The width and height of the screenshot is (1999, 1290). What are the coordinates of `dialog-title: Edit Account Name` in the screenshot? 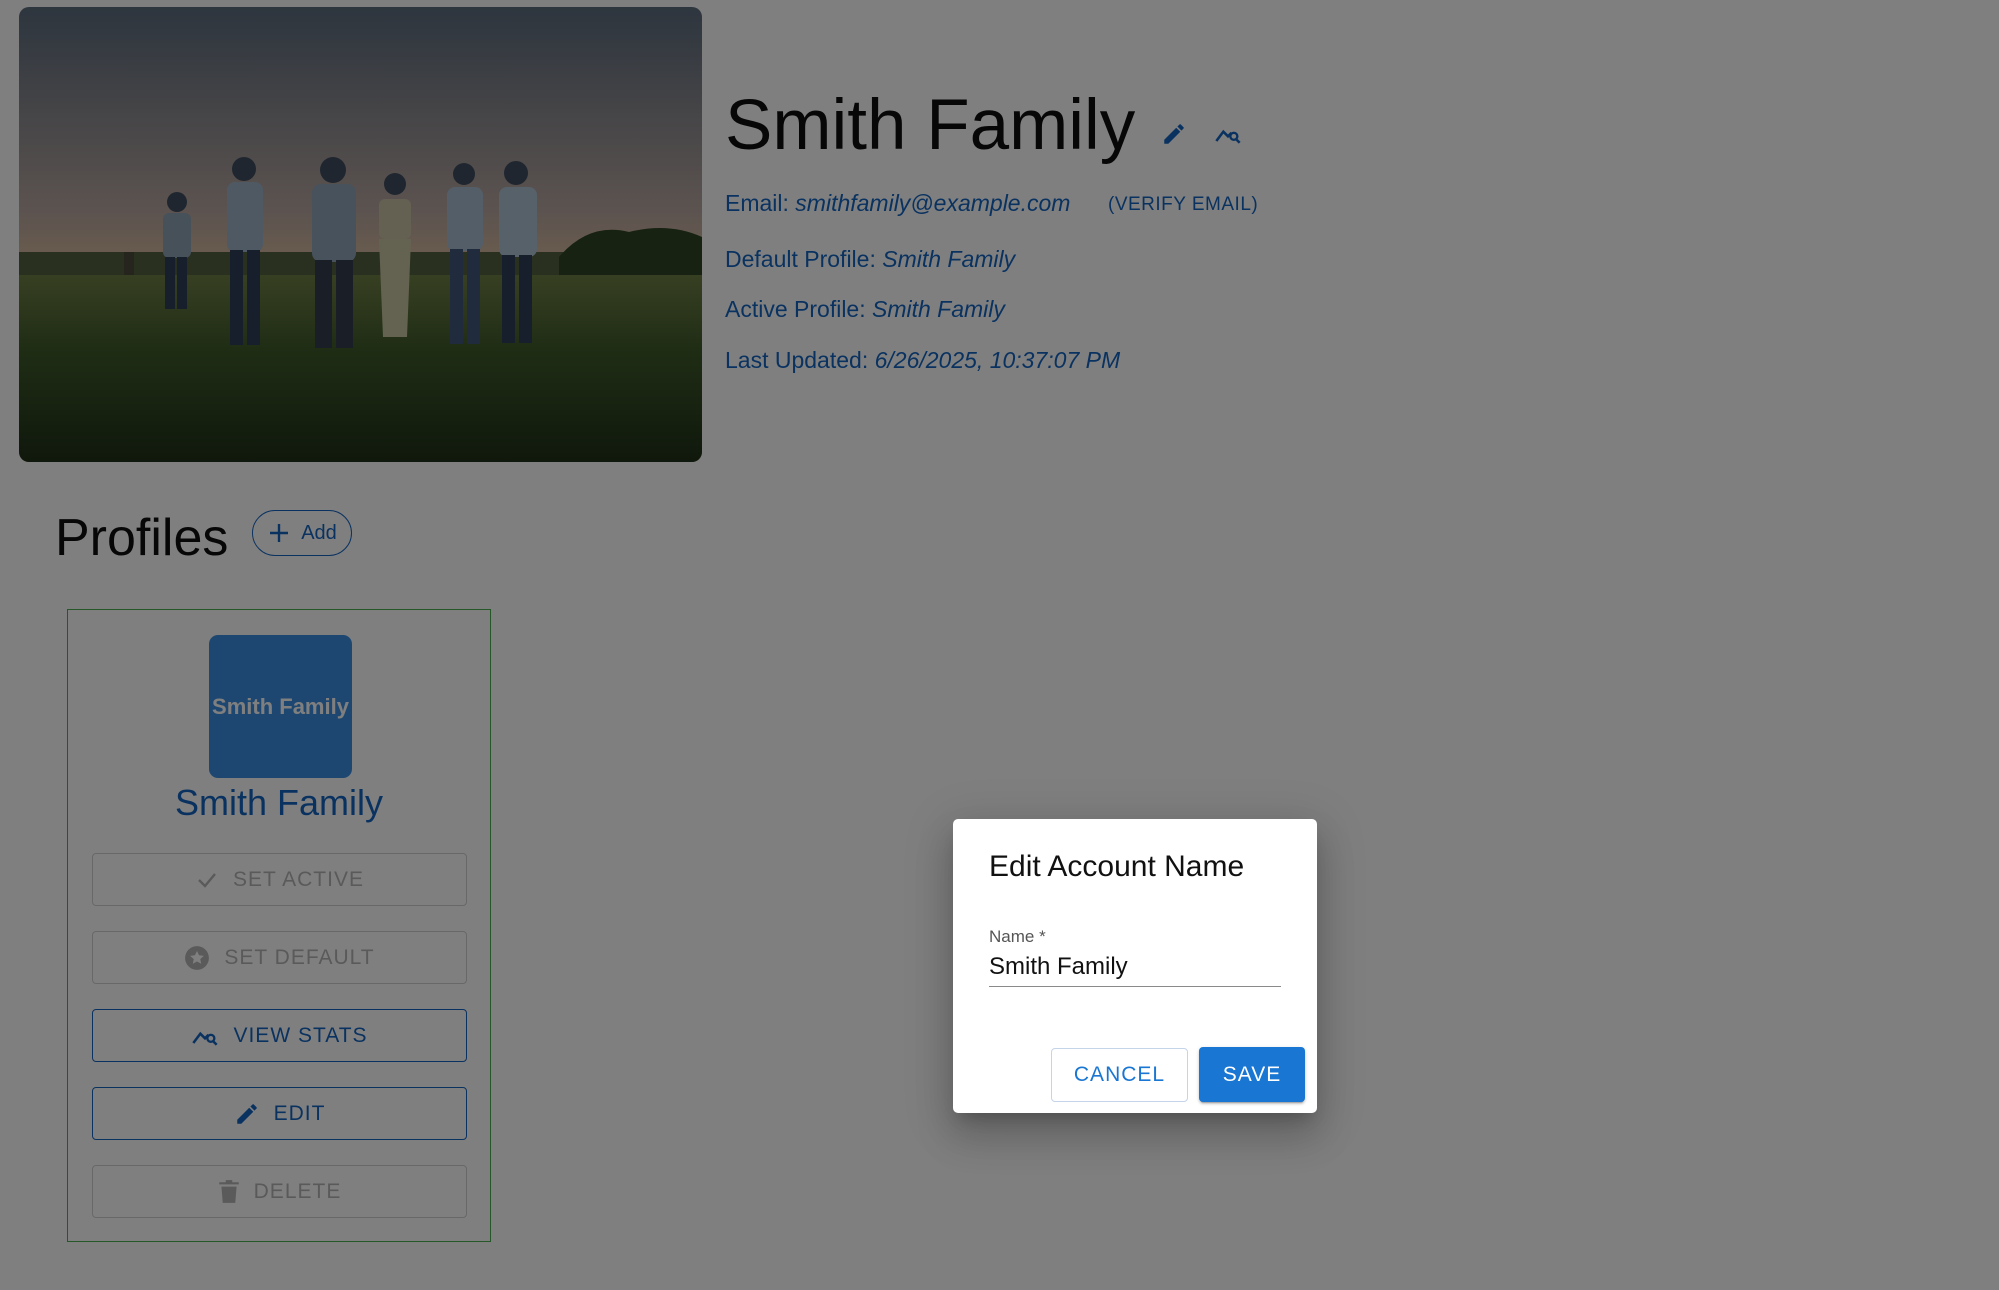 It's located at (1117, 866).